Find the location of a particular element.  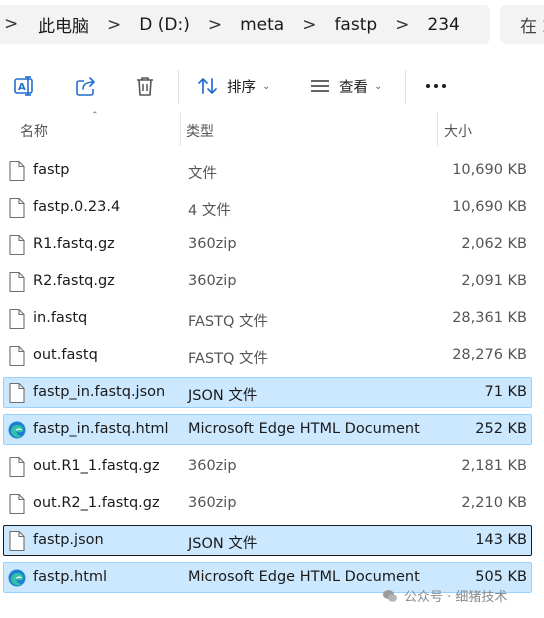

file-size: 28,361 KB is located at coordinates (489, 318).